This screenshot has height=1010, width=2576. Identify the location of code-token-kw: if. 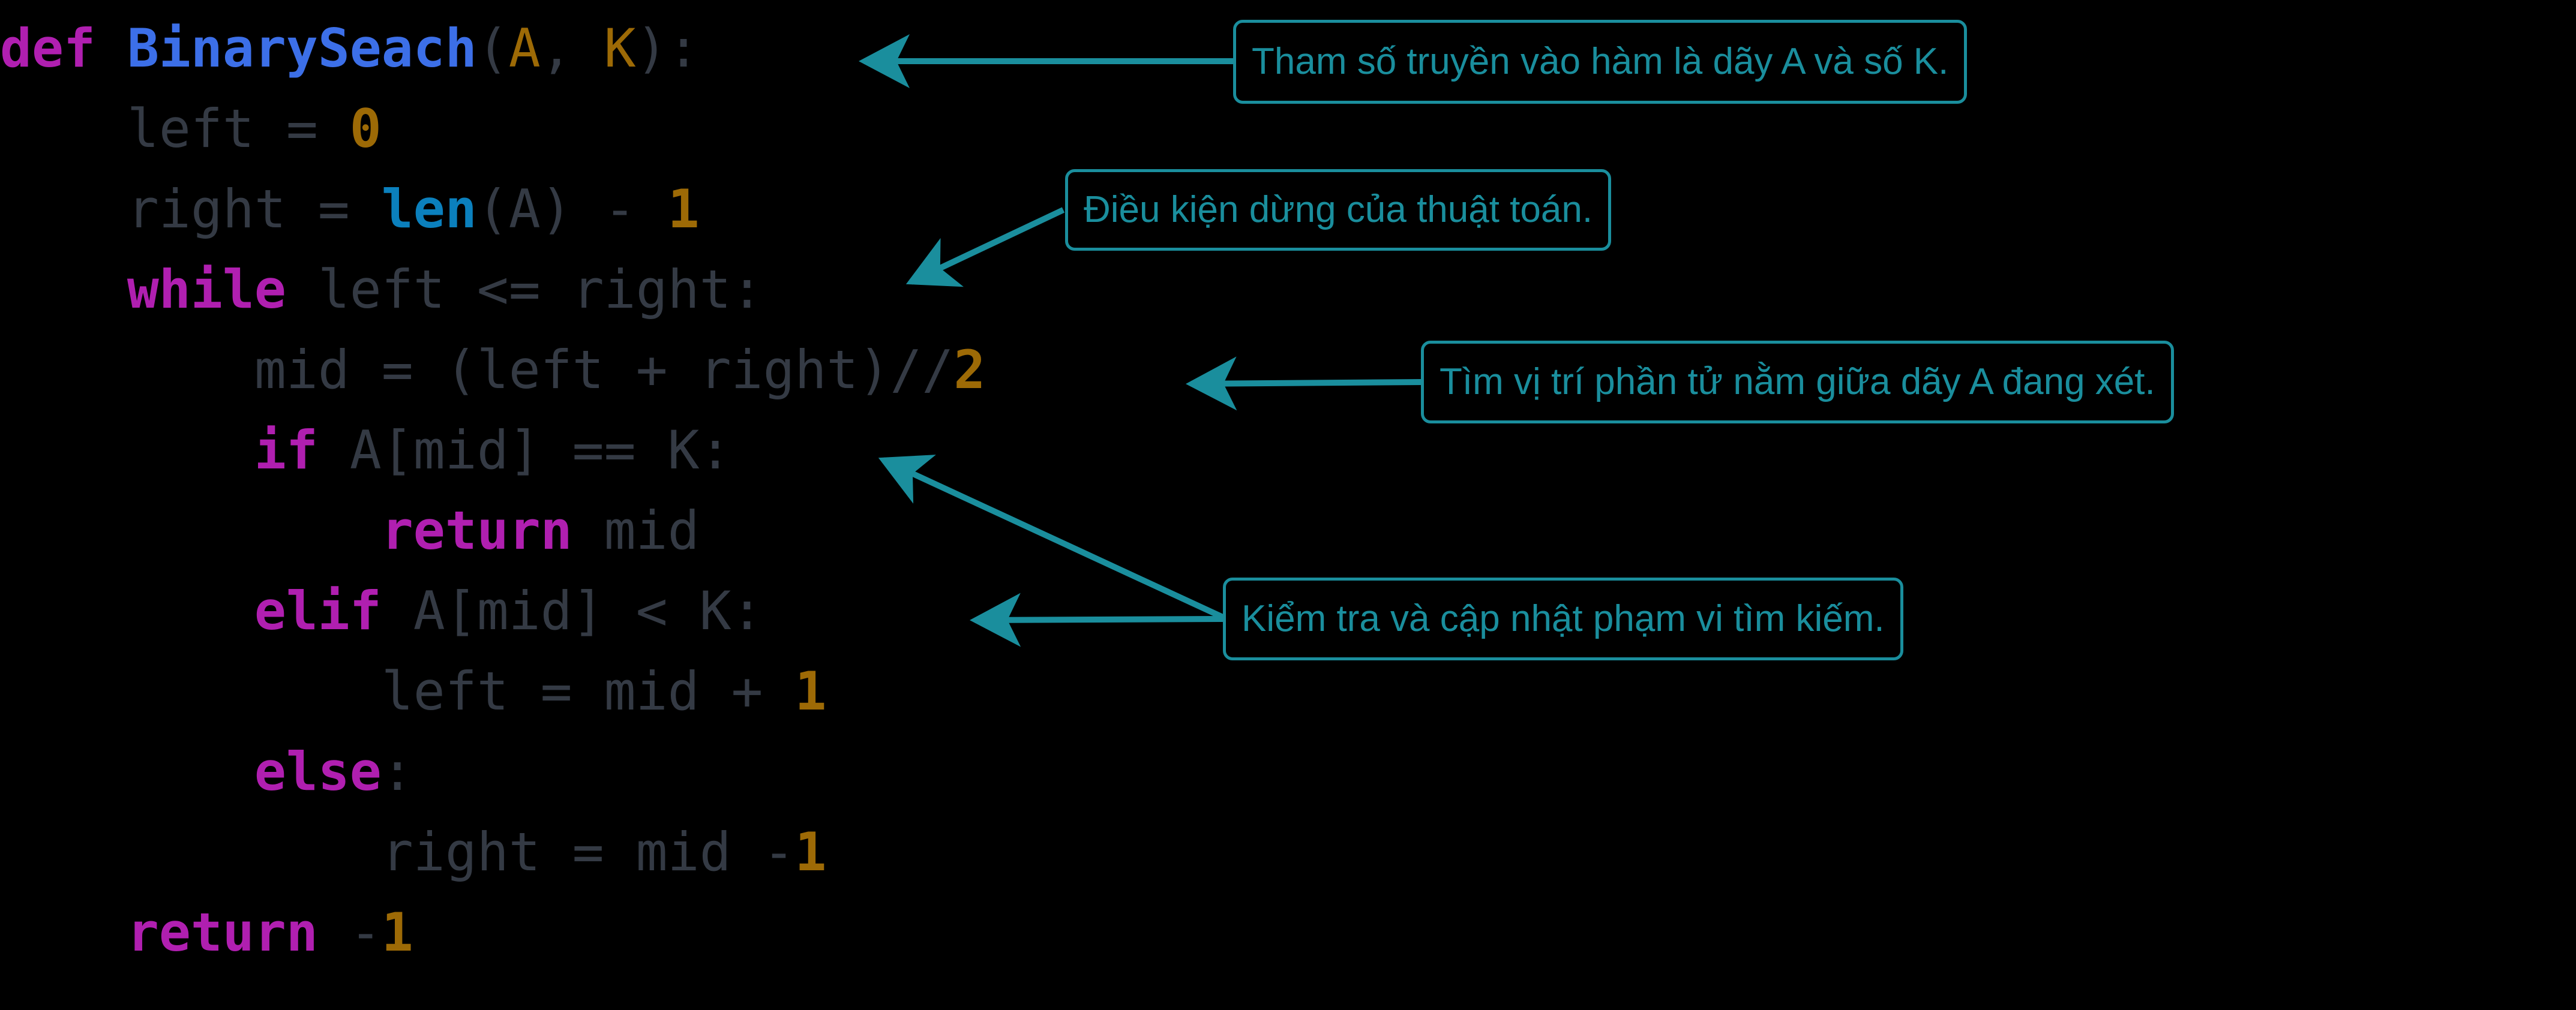
(286, 450).